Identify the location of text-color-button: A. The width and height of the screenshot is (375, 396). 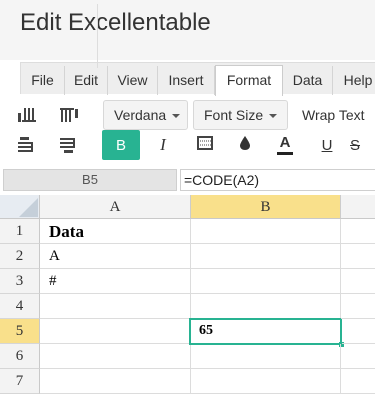
(285, 145).